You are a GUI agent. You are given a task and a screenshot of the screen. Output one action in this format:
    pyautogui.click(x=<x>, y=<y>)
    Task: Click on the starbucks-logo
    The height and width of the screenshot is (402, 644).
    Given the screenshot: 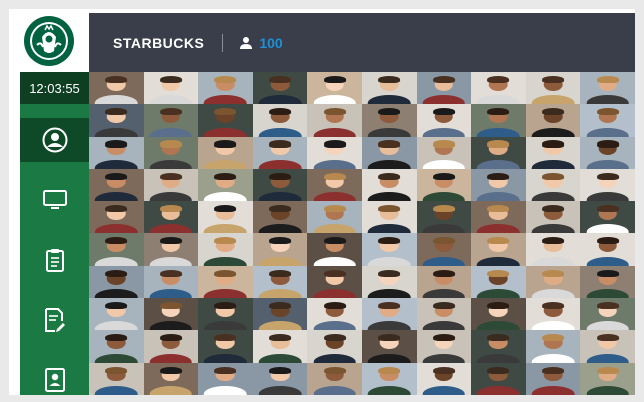 What is the action you would take?
    pyautogui.click(x=49, y=40)
    